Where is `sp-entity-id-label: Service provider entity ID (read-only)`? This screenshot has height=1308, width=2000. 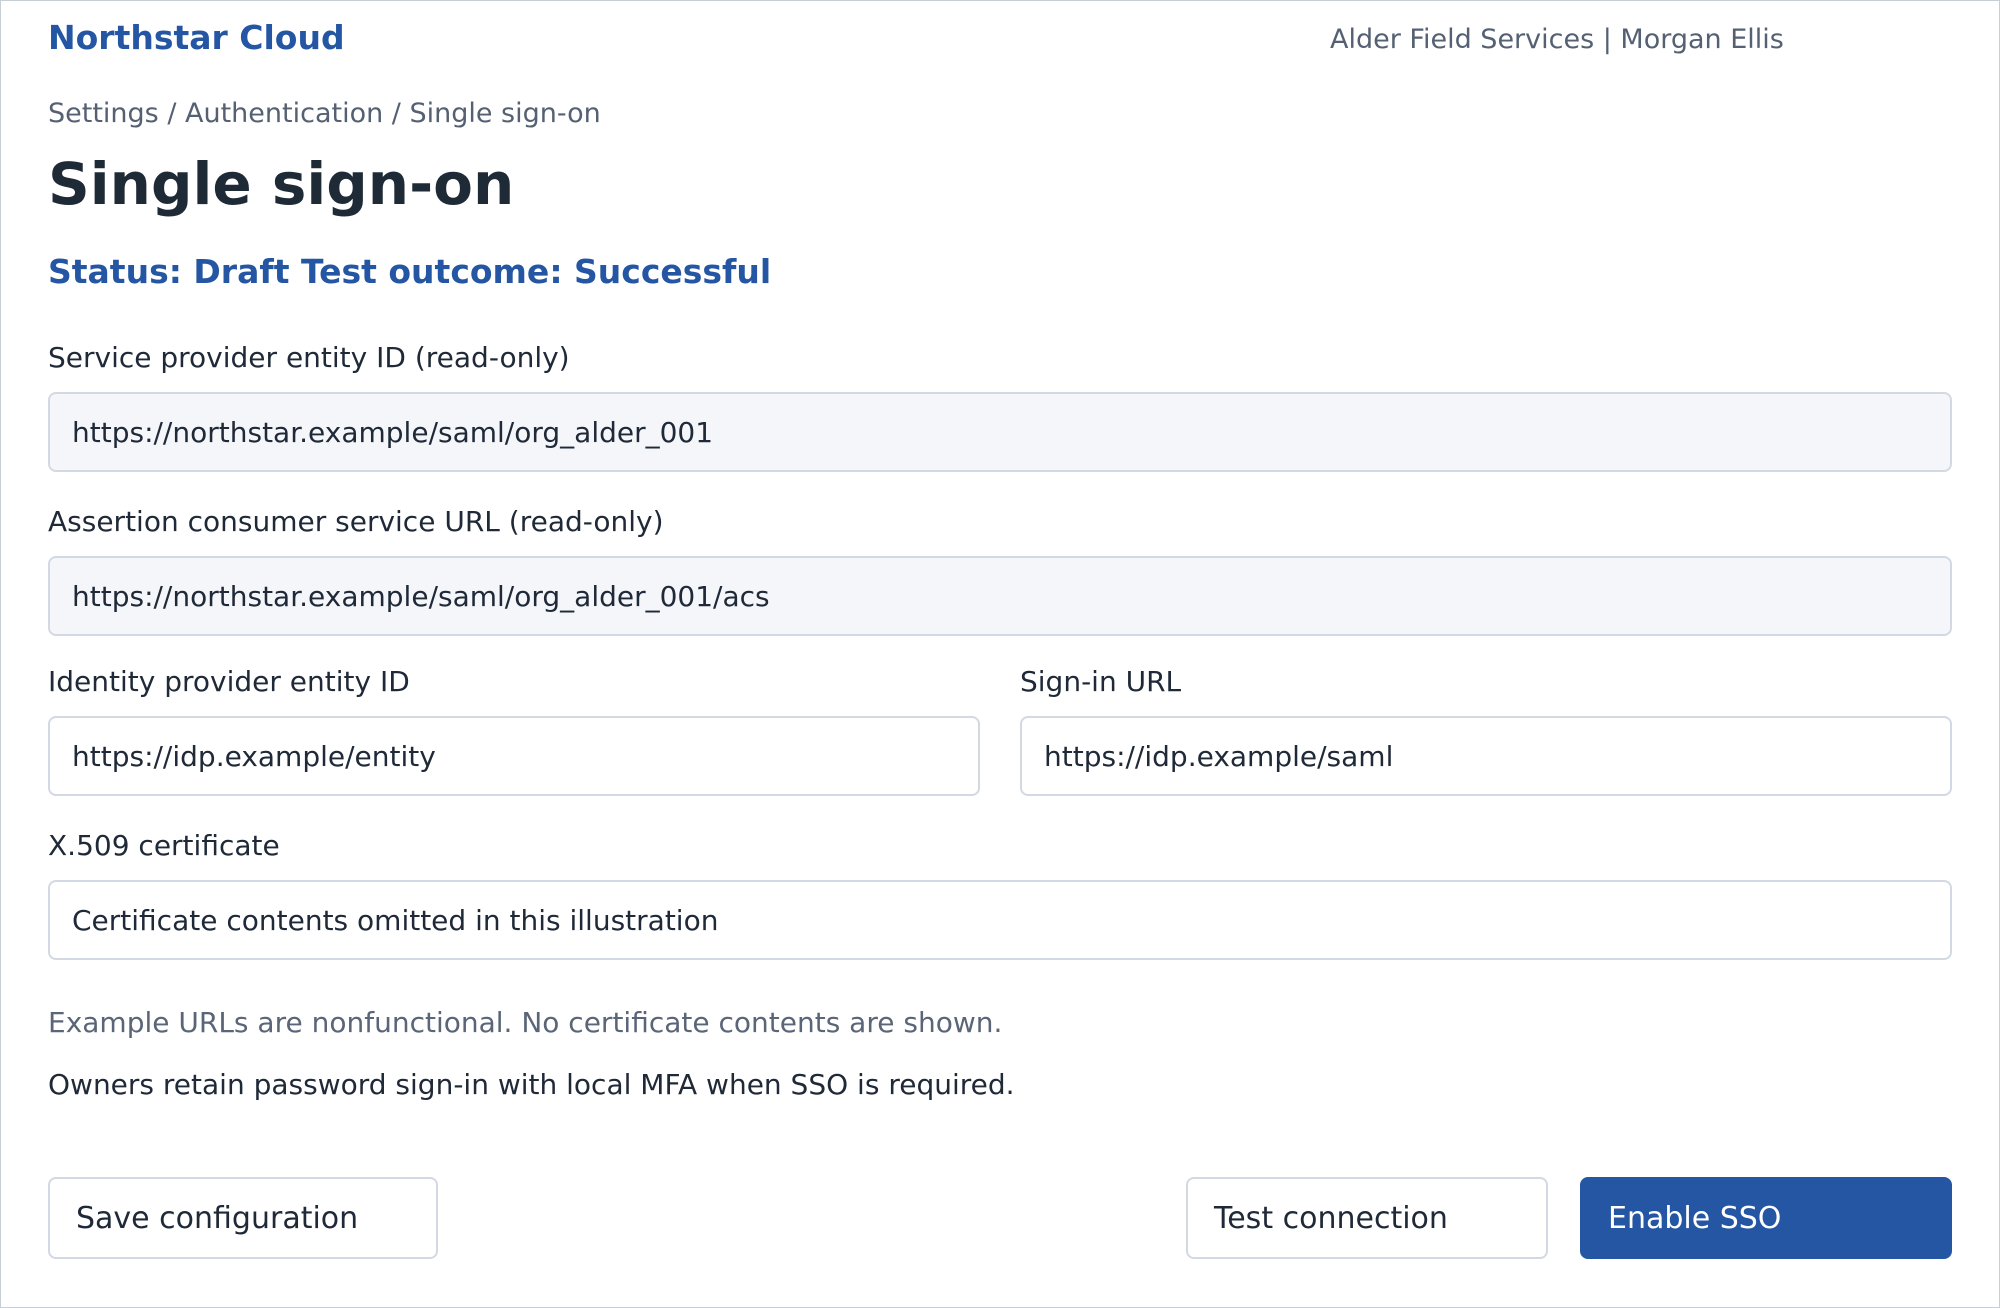
sp-entity-id-label: Service provider entity ID (read-only) is located at coordinates (309, 357).